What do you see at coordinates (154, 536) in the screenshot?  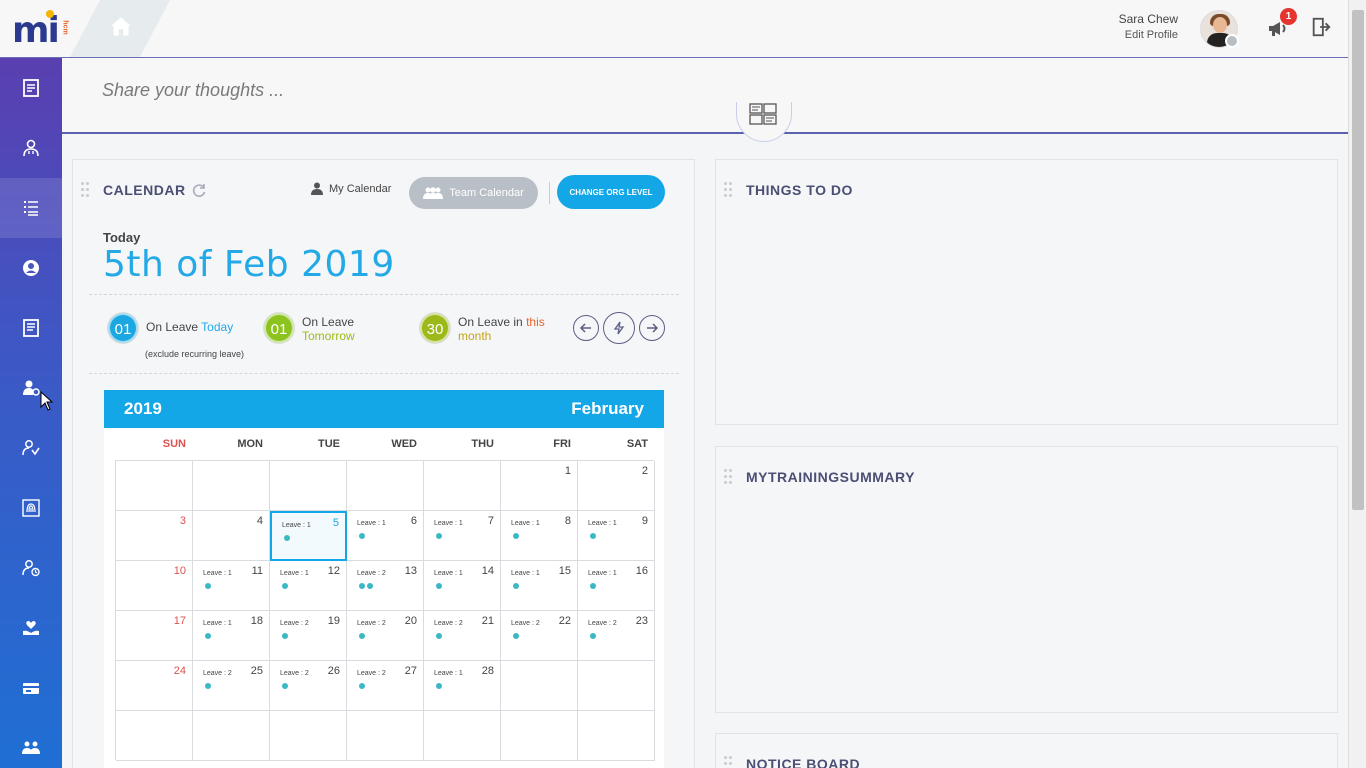 I see `calendar-day: 3` at bounding box center [154, 536].